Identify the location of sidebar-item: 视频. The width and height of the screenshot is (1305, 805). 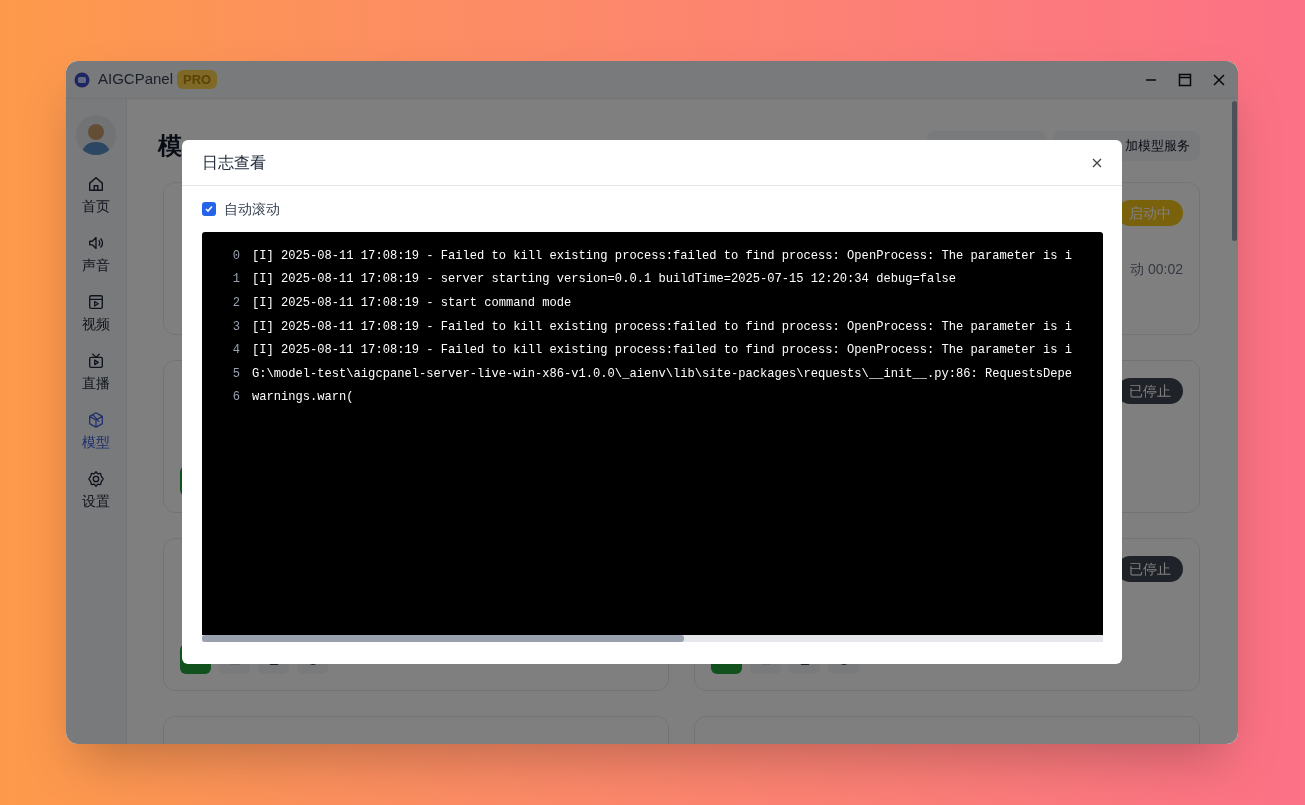
(96, 313).